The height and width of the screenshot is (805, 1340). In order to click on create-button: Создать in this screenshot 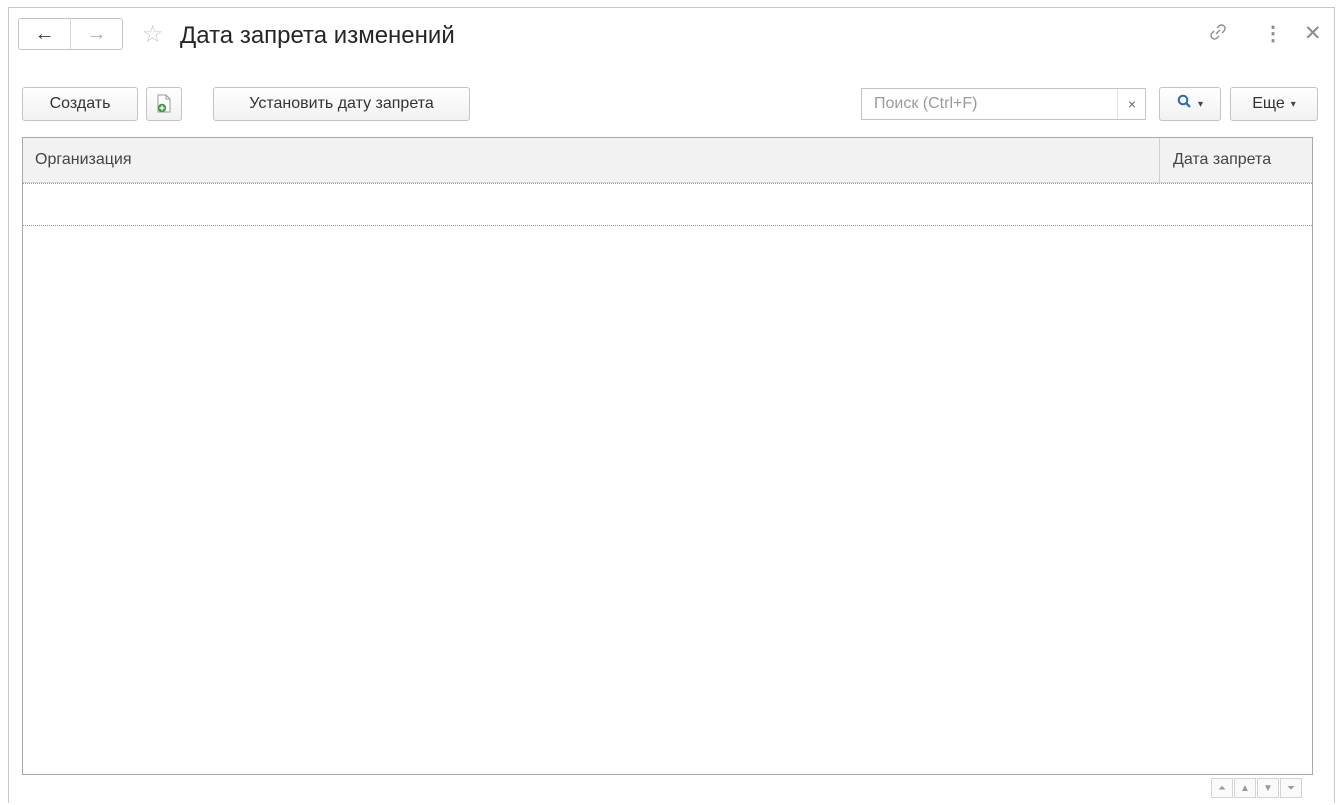, I will do `click(80, 104)`.